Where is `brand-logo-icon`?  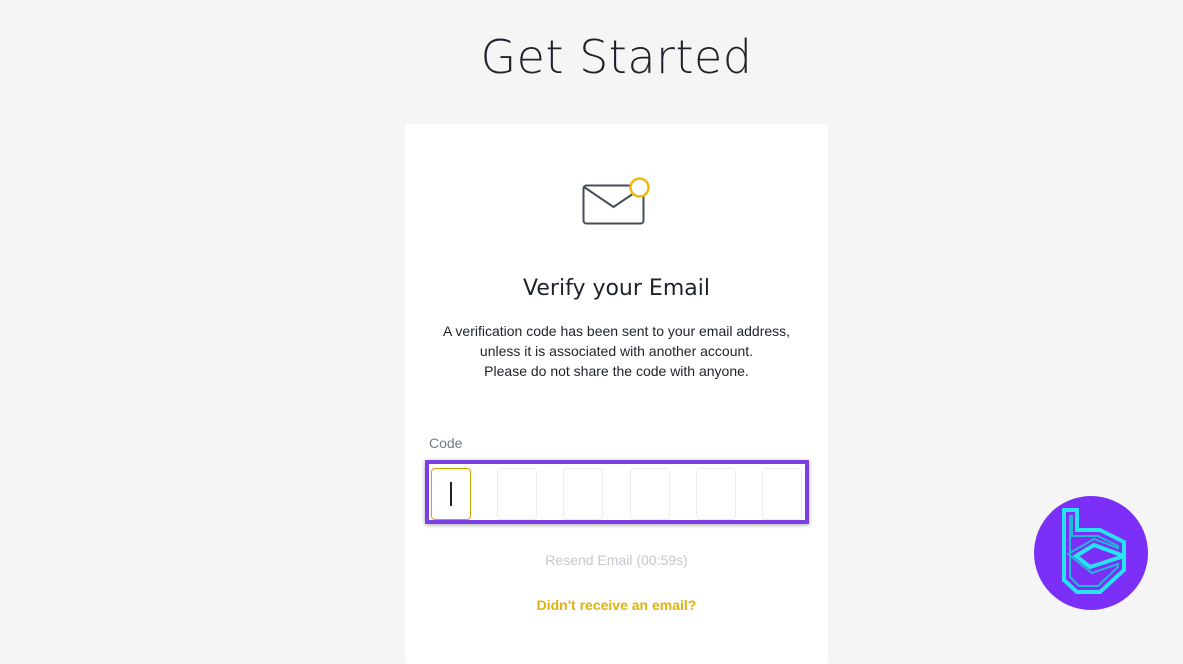 brand-logo-icon is located at coordinates (1094, 551).